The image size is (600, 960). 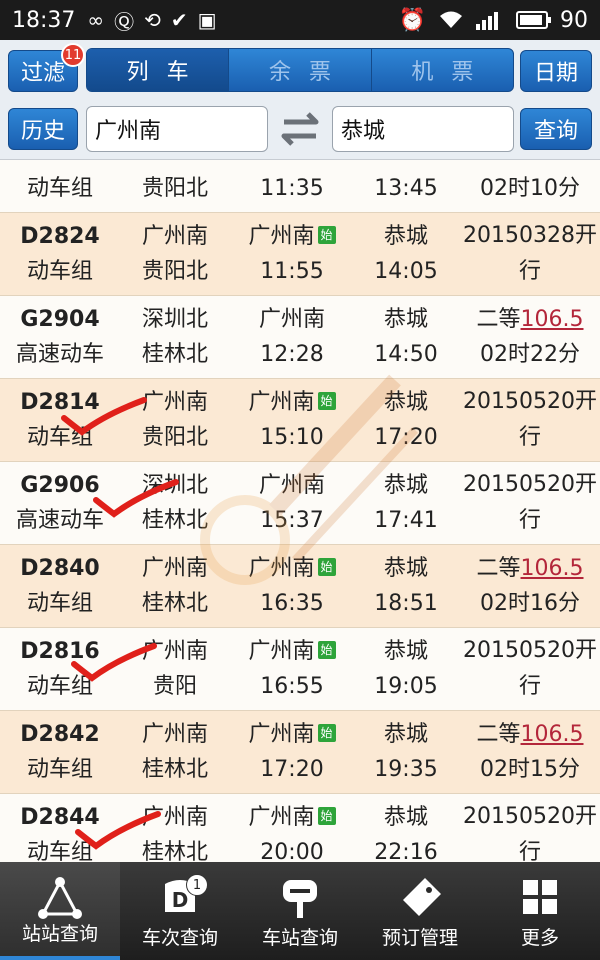 I want to click on from-station-input: 广州南, so click(x=177, y=129).